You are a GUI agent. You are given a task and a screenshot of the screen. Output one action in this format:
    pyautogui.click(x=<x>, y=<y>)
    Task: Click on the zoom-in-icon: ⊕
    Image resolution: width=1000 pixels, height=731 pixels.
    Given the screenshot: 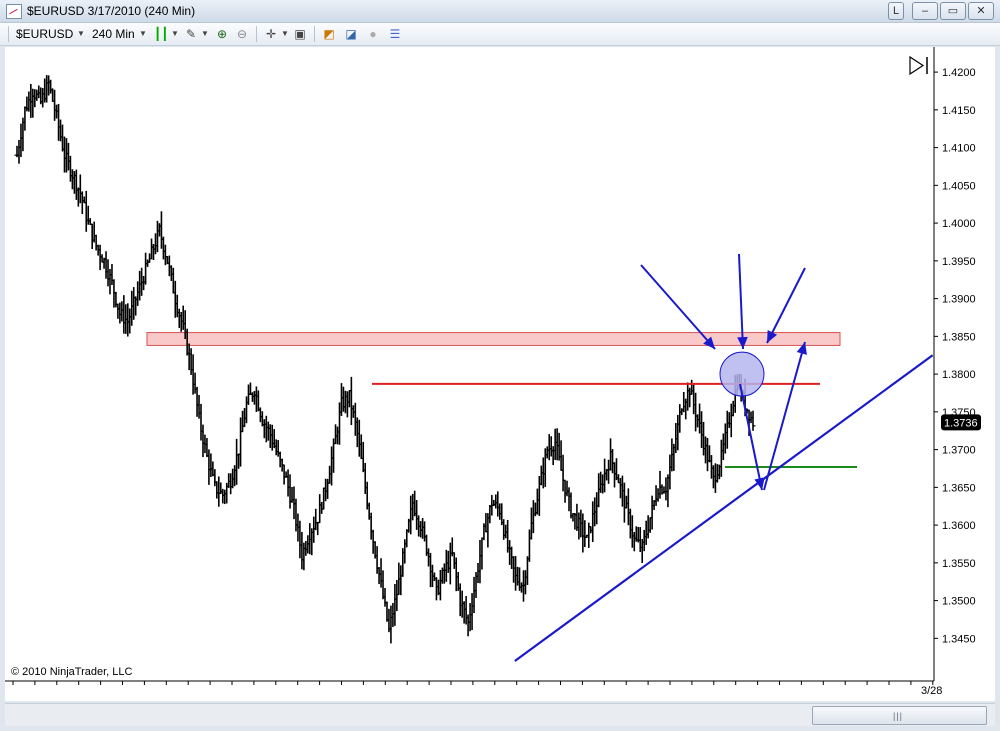 What is the action you would take?
    pyautogui.click(x=222, y=34)
    